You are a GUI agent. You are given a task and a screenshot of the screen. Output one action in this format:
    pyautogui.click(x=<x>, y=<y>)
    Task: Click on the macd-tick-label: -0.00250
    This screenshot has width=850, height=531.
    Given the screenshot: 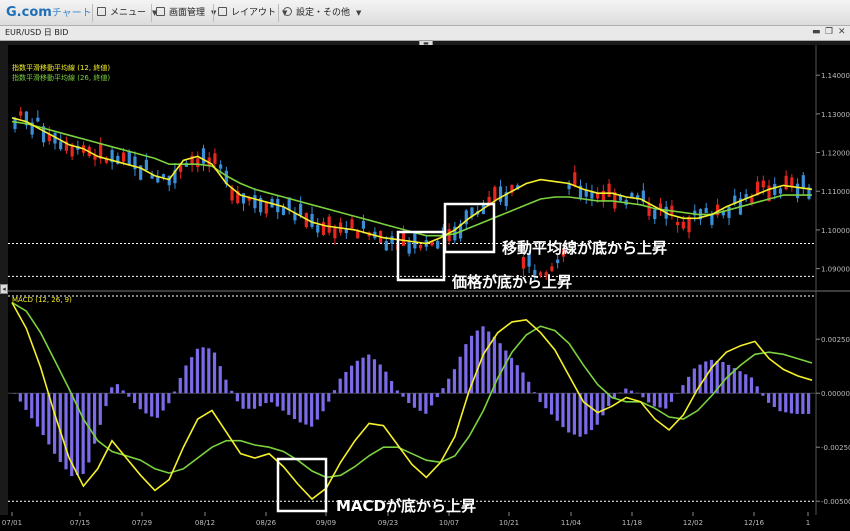 What is the action you would take?
    pyautogui.click(x=835, y=448)
    